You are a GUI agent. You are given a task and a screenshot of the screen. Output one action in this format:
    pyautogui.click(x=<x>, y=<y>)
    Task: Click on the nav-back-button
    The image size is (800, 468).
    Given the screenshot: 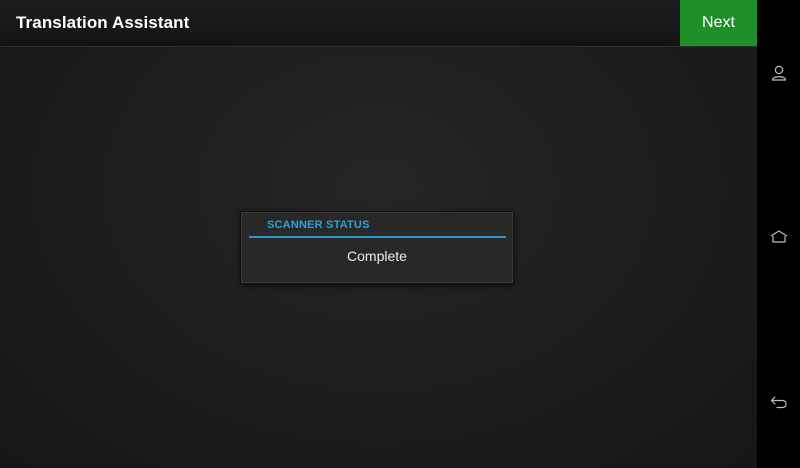 What is the action you would take?
    pyautogui.click(x=778, y=401)
    